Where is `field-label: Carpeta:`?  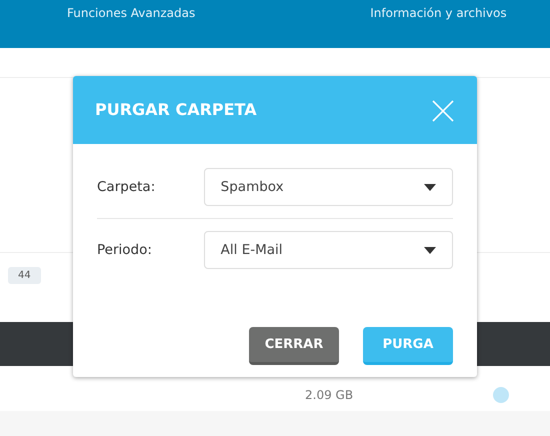 field-label: Carpeta: is located at coordinates (126, 187).